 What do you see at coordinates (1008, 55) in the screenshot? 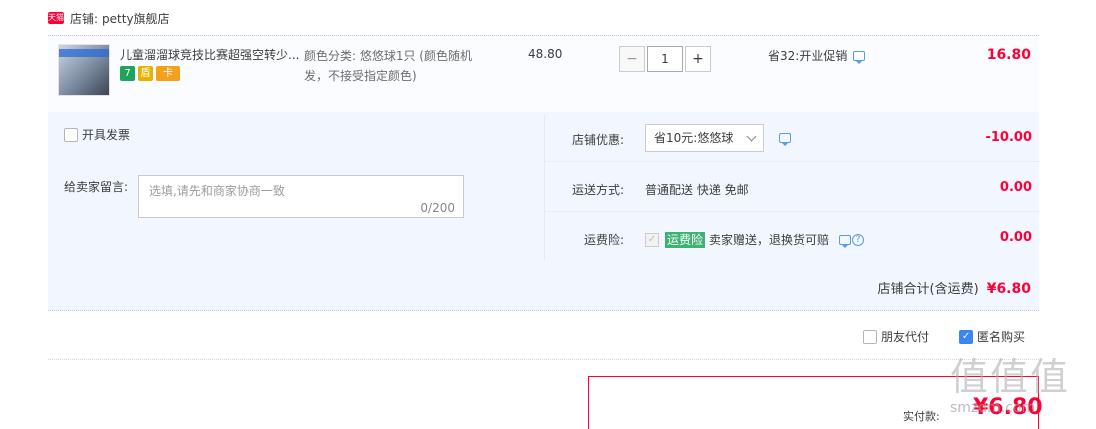
I see `item-total: 16.80` at bounding box center [1008, 55].